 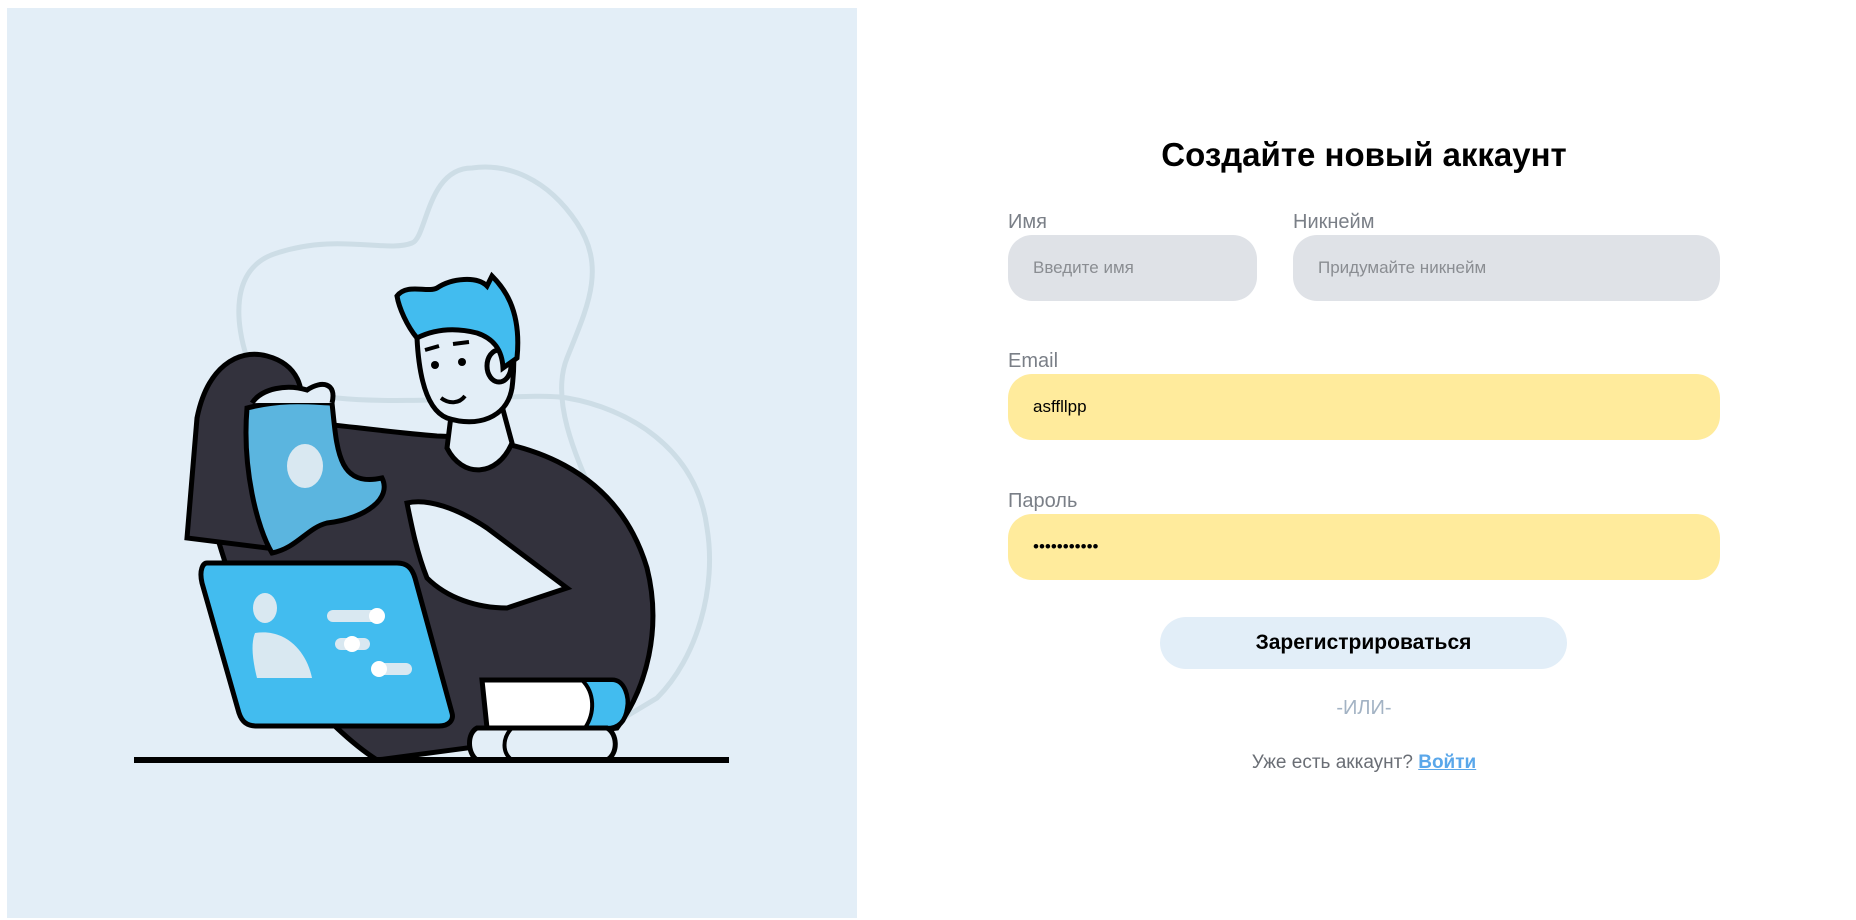 I want to click on bottom-book, so click(x=542, y=744).